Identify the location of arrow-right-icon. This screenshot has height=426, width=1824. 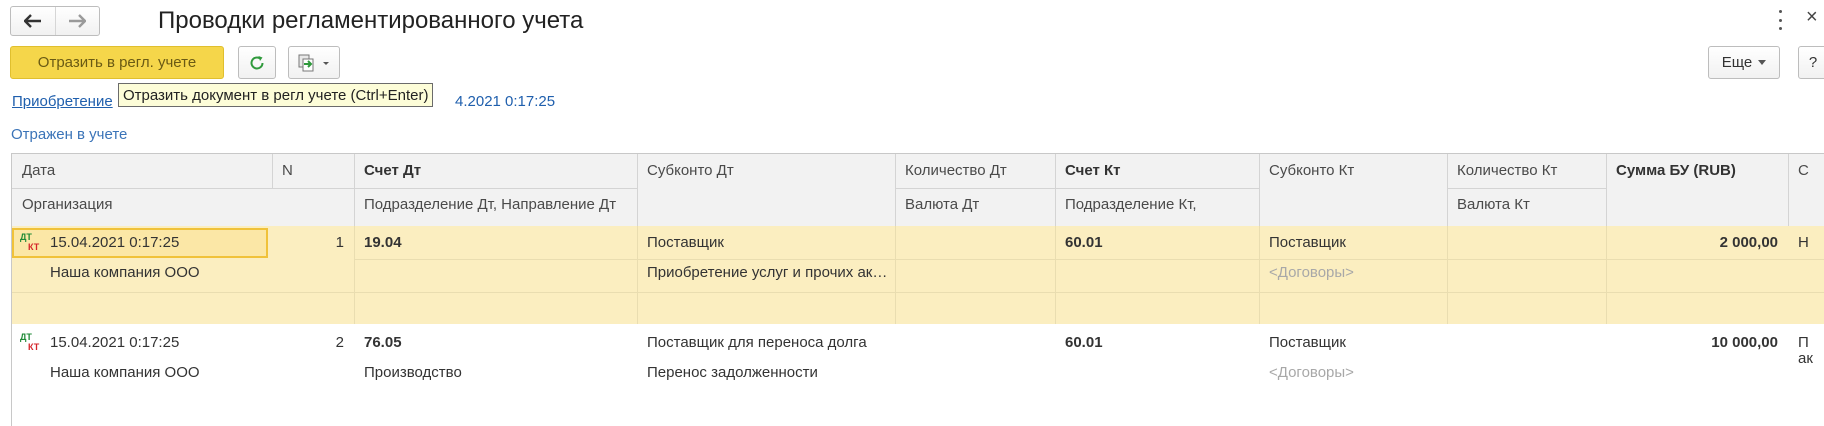
(78, 21).